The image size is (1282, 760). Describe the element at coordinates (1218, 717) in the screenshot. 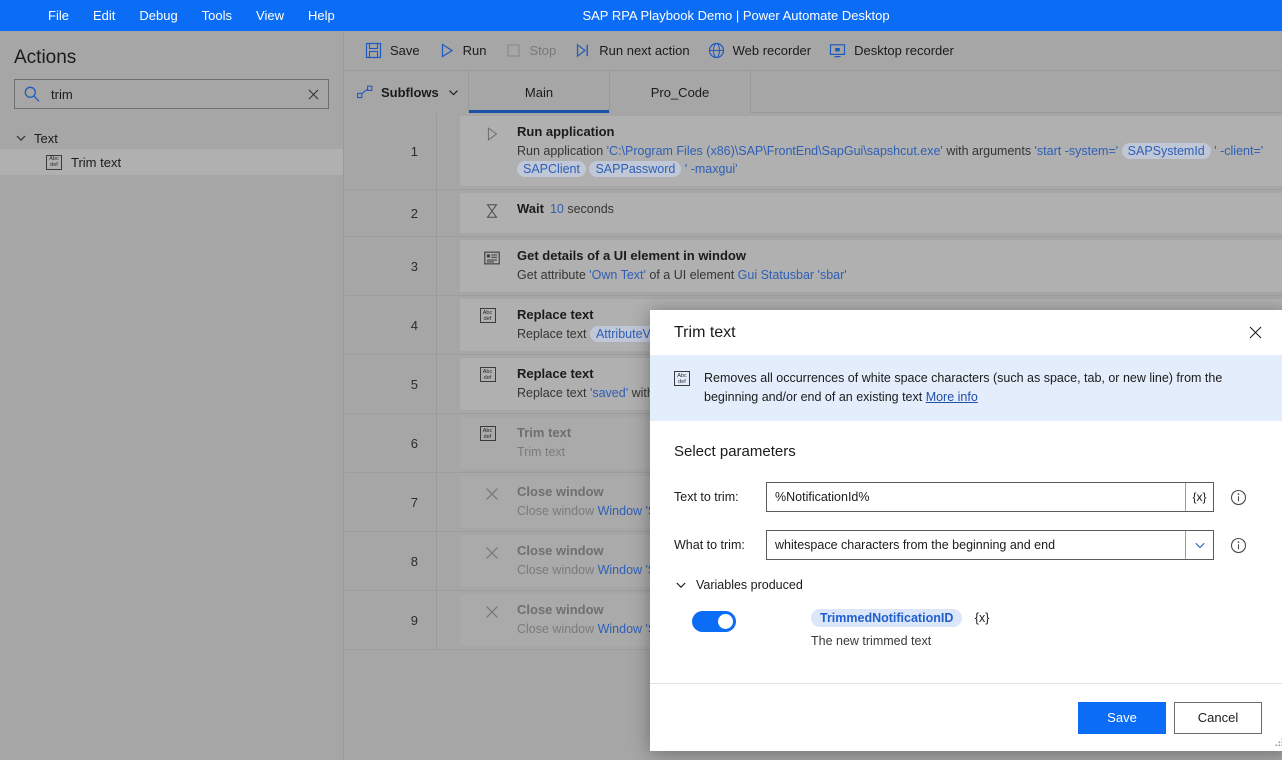

I see `cancel-button: Cancel` at that location.